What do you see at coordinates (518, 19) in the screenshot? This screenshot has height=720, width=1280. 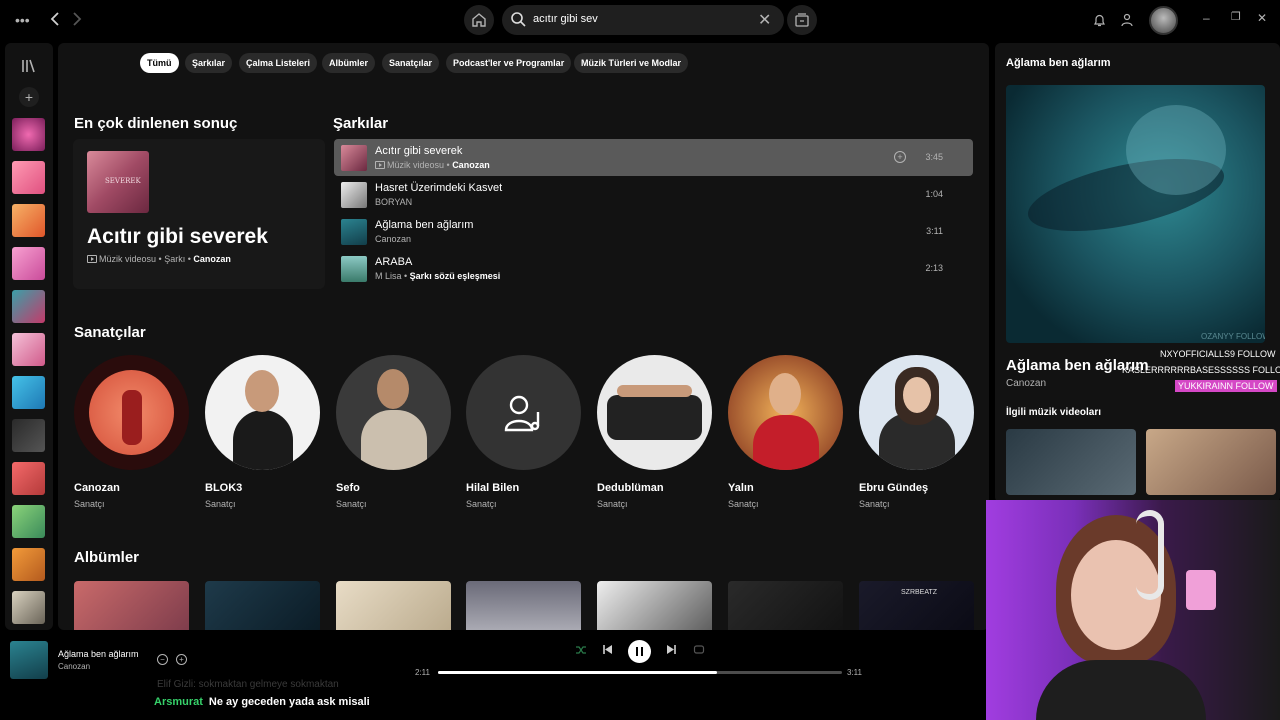 I see `search-icon` at bounding box center [518, 19].